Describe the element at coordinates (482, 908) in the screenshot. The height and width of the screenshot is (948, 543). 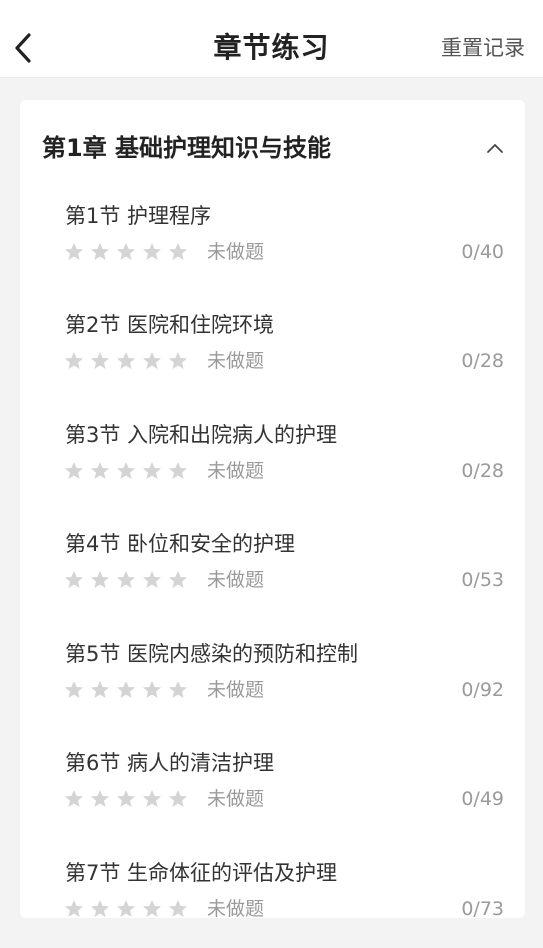
I see `section-progress: 0/73` at that location.